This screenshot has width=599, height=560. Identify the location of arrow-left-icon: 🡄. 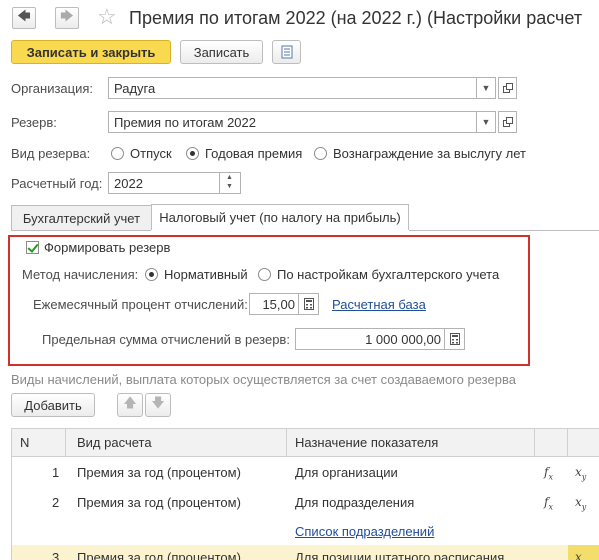
(24, 15).